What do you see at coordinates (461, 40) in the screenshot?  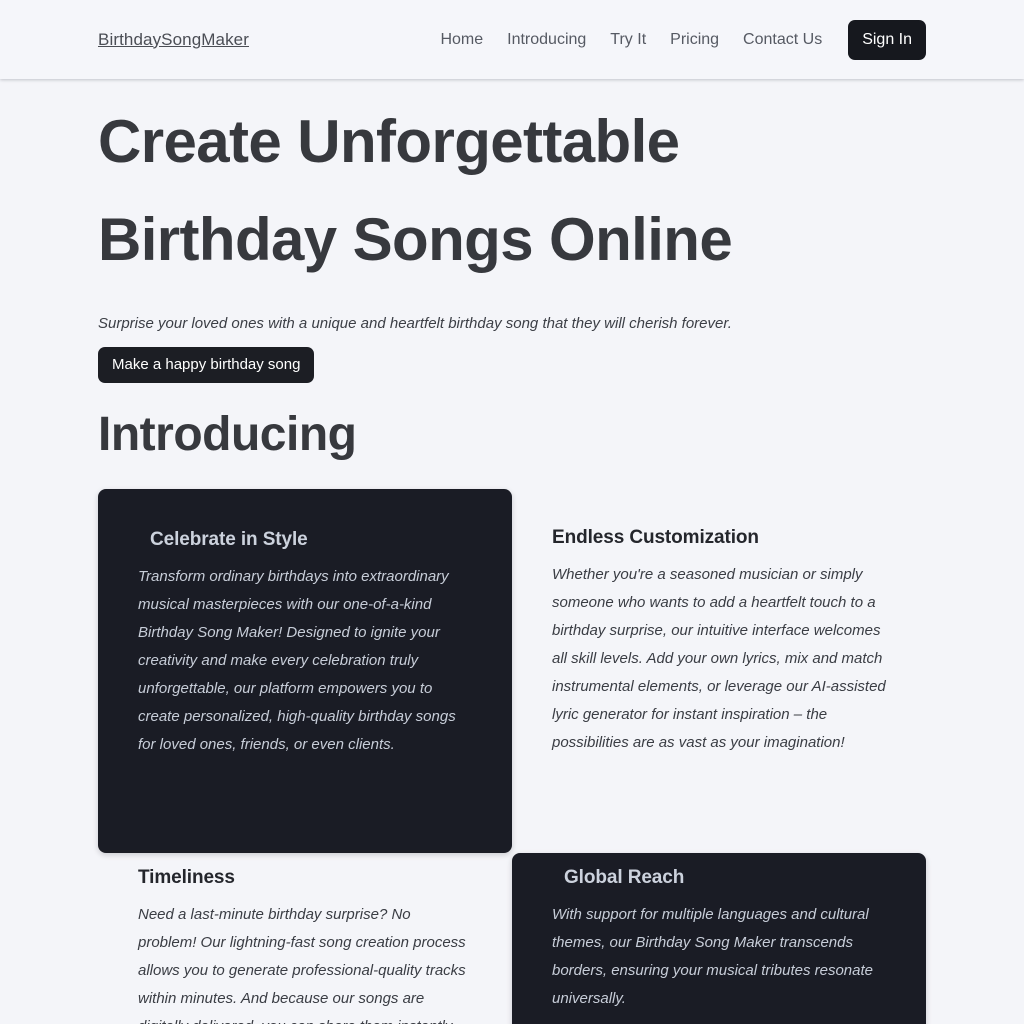 I see `nav-link-home: Home` at bounding box center [461, 40].